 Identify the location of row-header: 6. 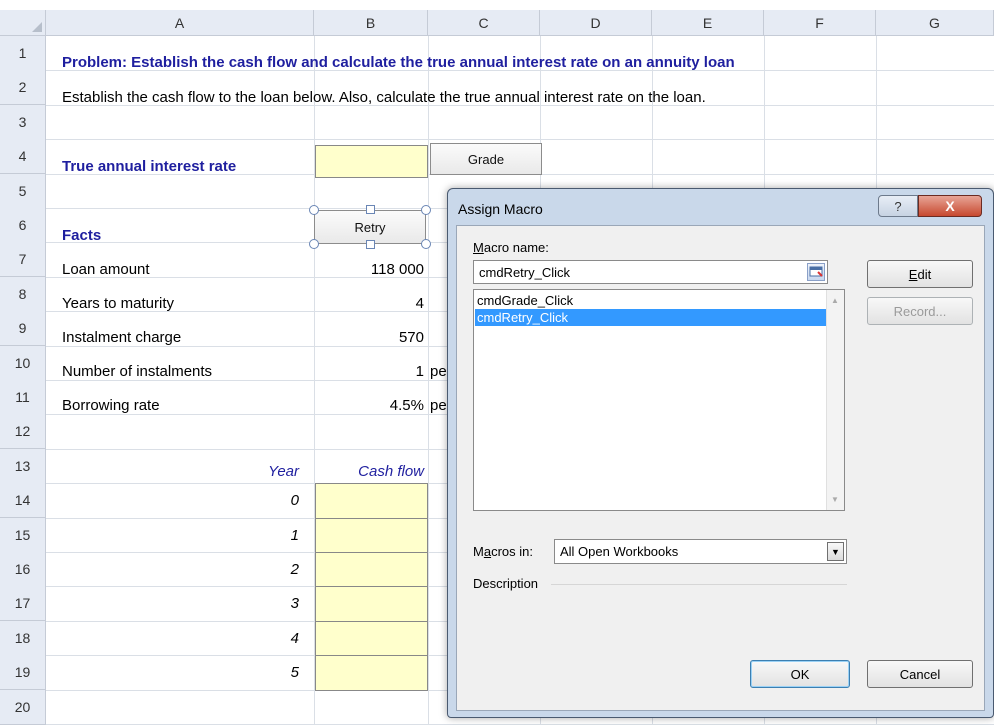
(23, 225).